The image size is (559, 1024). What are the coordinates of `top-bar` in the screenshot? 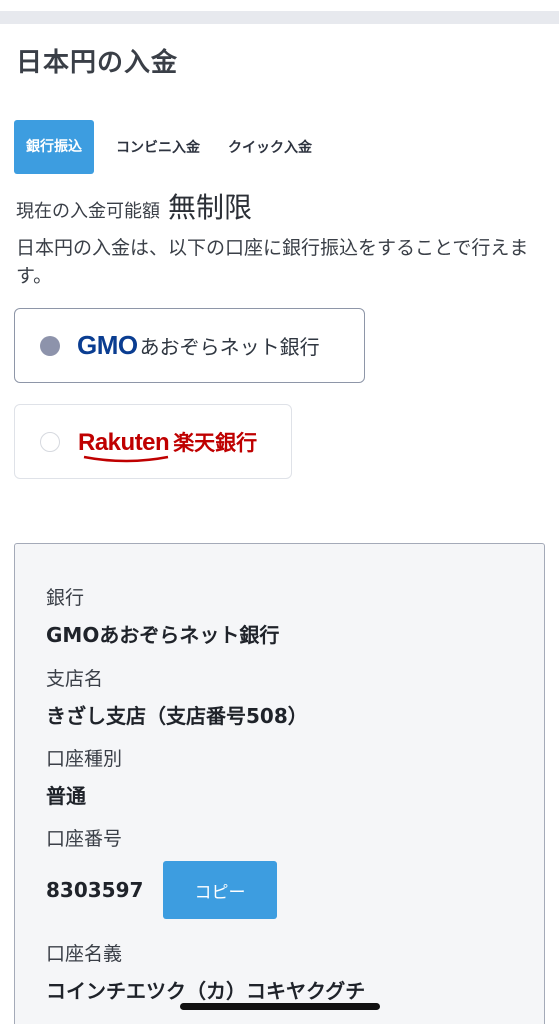 It's located at (279, 12).